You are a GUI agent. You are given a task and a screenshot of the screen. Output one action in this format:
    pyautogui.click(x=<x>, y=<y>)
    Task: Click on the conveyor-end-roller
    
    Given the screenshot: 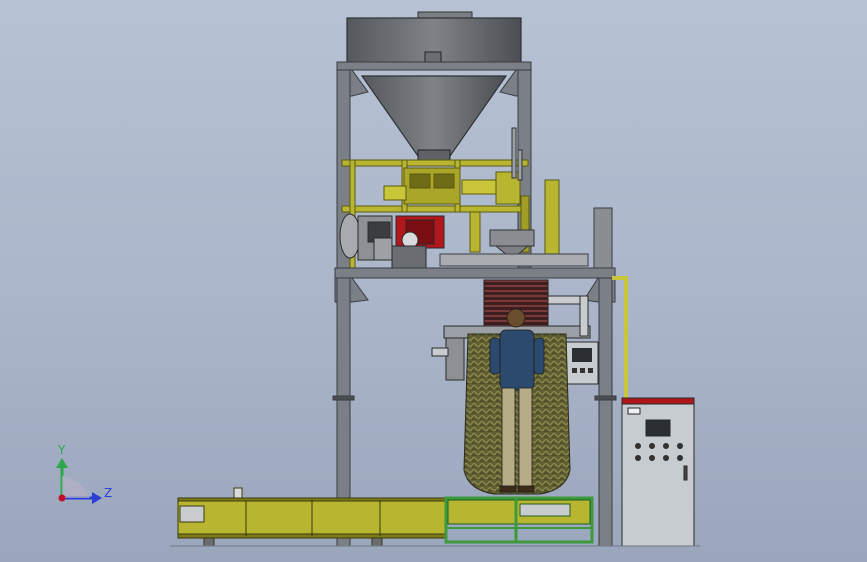 What is the action you would take?
    pyautogui.click(x=192, y=514)
    